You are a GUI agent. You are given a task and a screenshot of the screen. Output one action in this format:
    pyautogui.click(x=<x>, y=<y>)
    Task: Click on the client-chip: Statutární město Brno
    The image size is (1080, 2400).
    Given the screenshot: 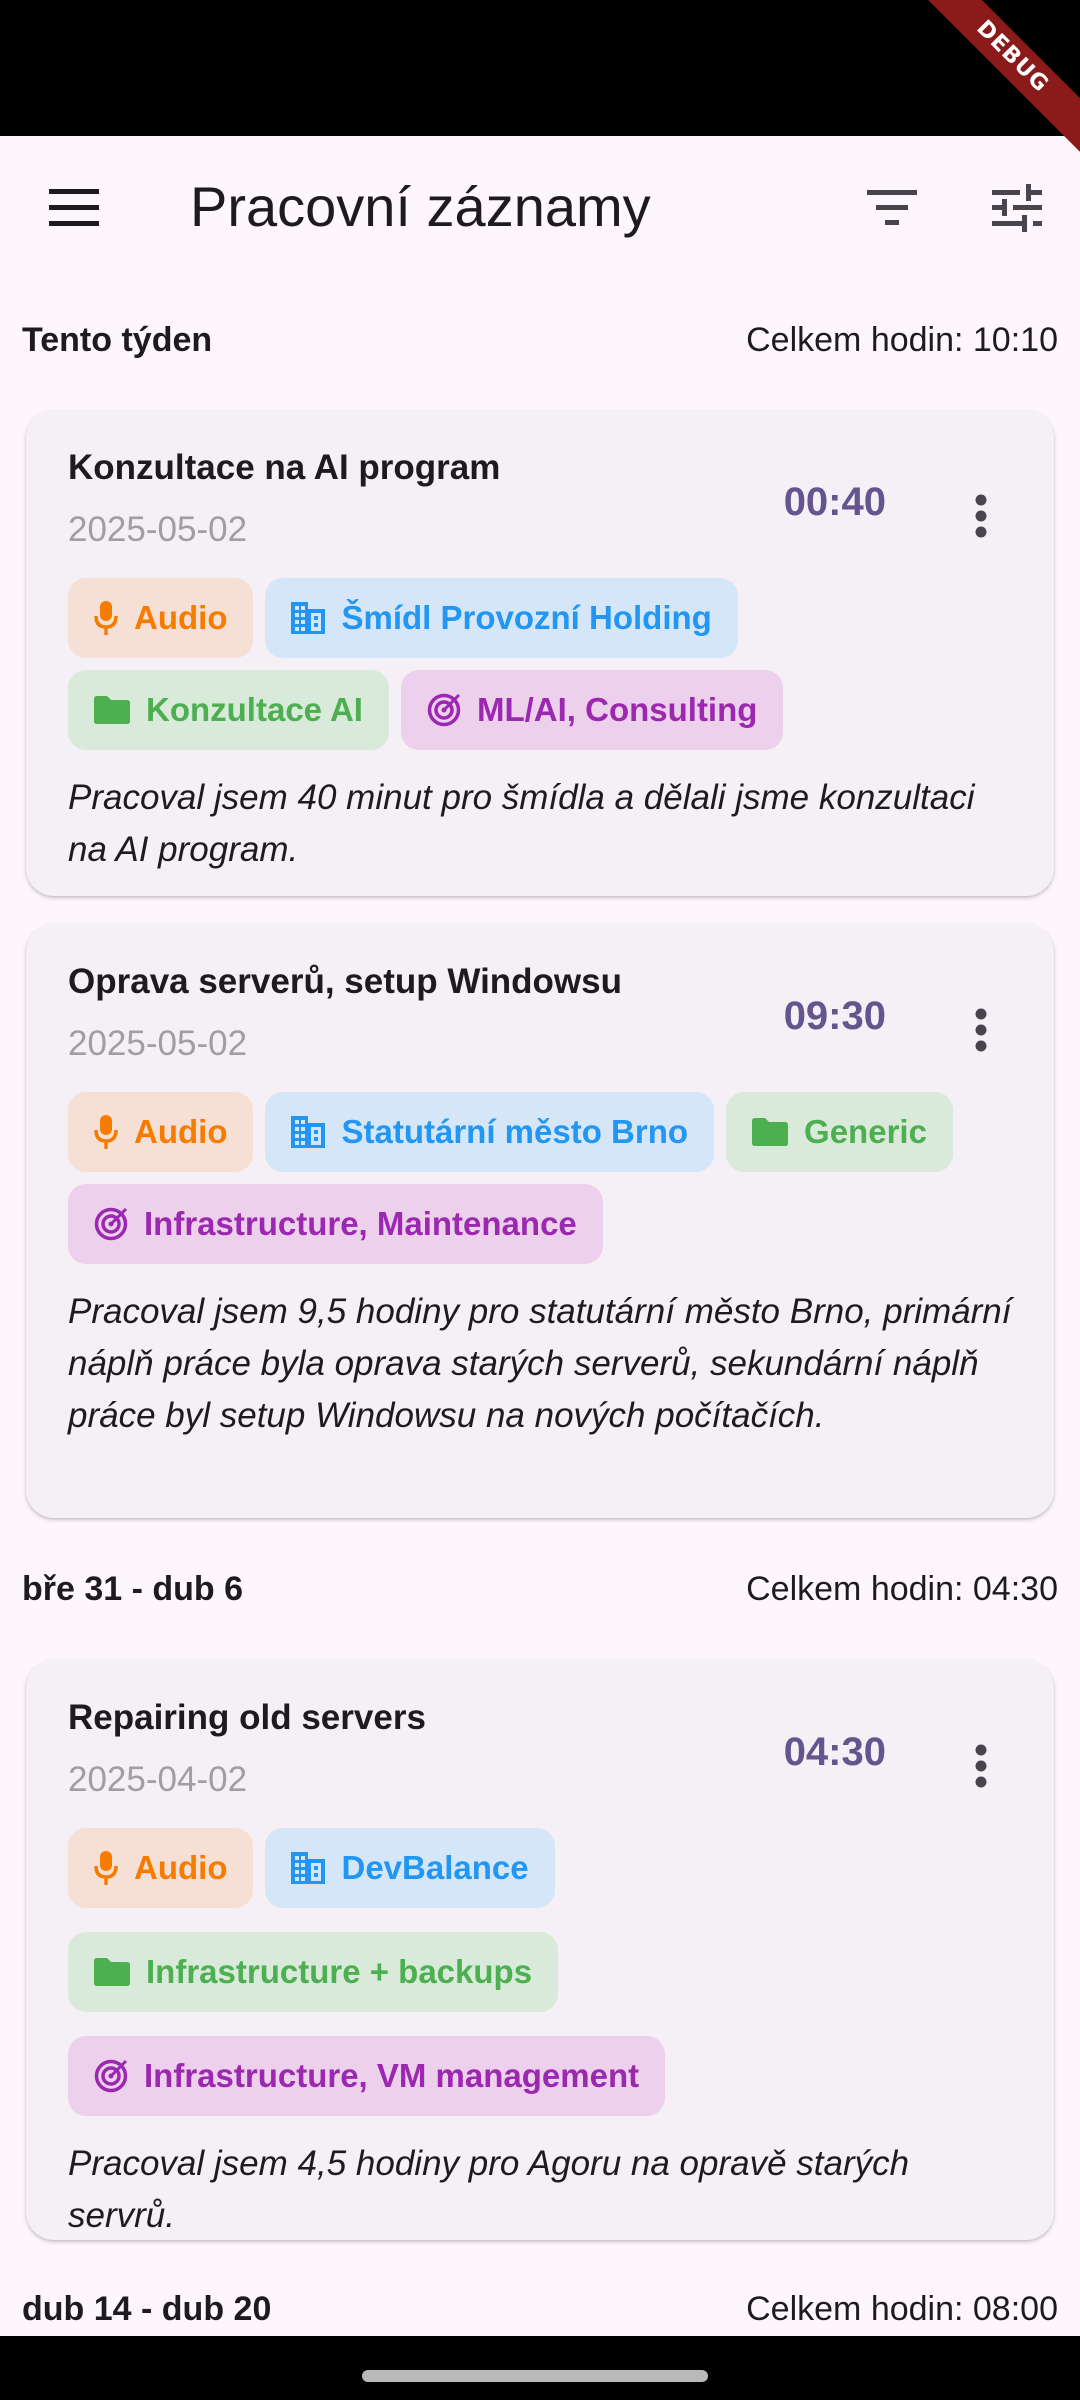 What is the action you would take?
    pyautogui.click(x=490, y=1132)
    